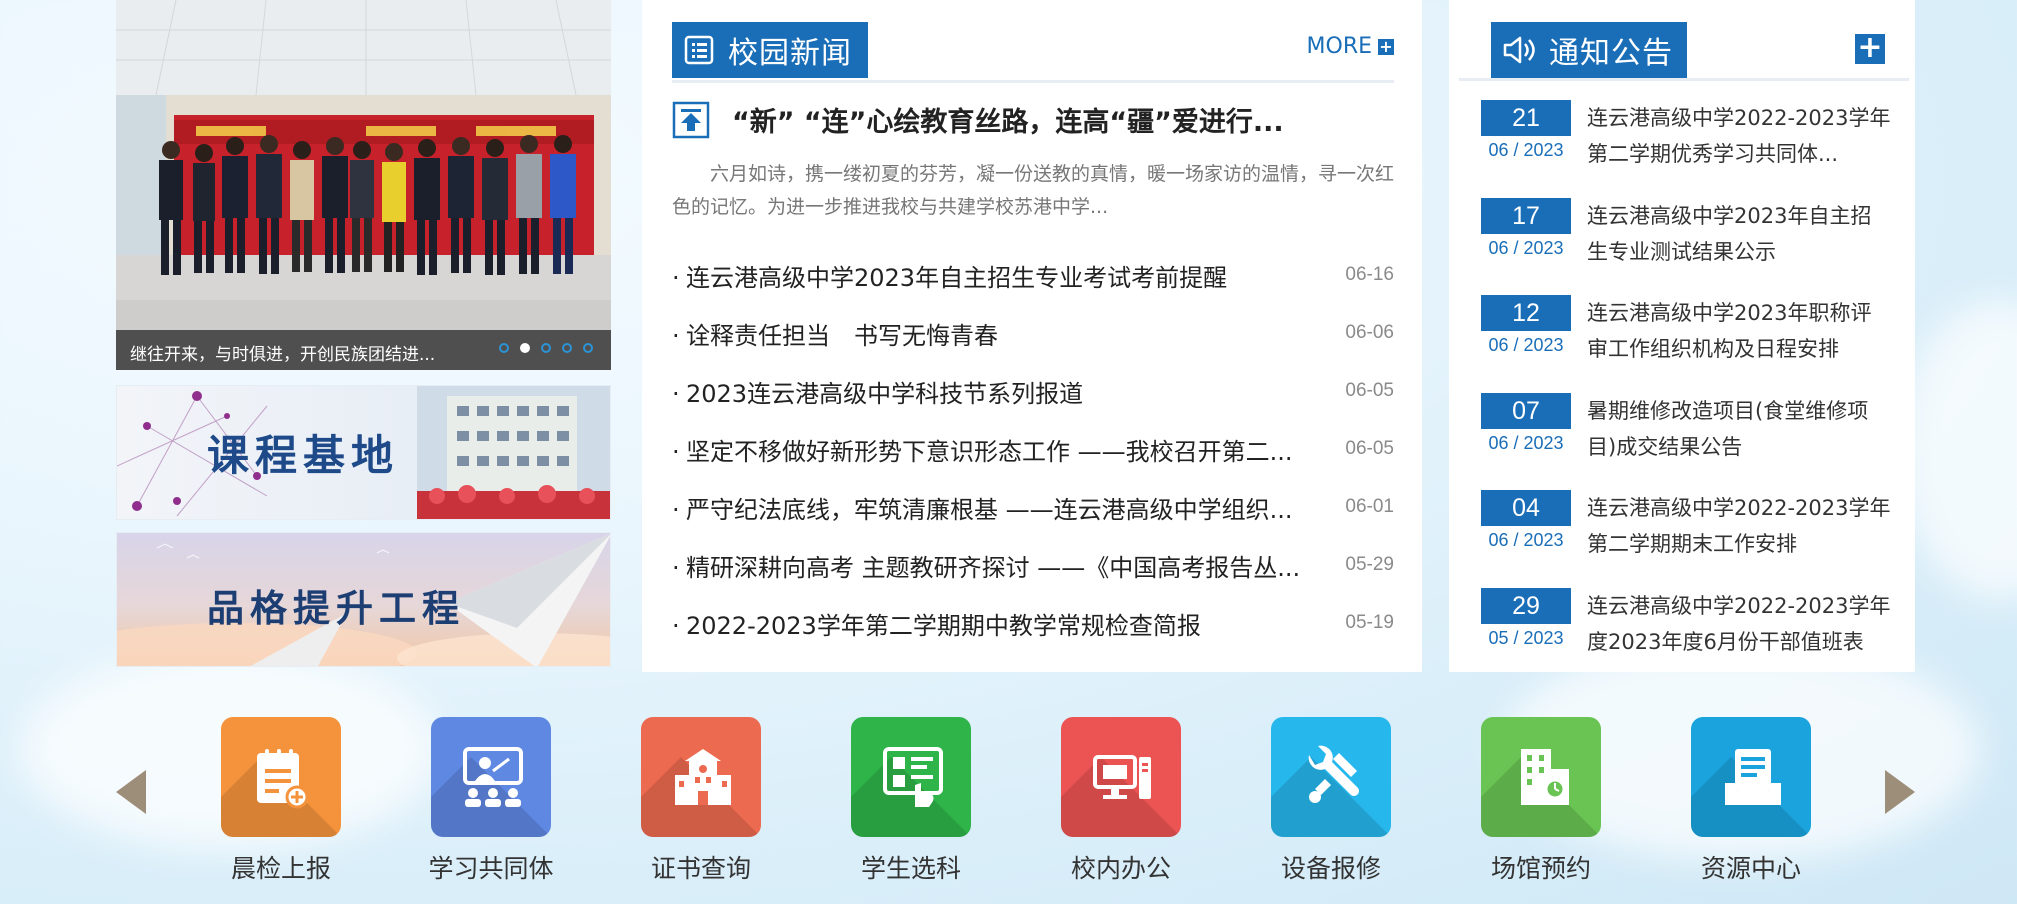  Describe the element at coordinates (336, 608) in the screenshot. I see `character-improvement-title: 品格提升工程` at that location.